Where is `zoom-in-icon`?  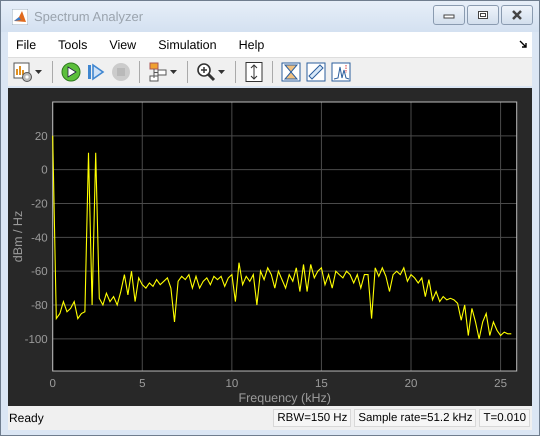 zoom-in-icon is located at coordinates (206, 72).